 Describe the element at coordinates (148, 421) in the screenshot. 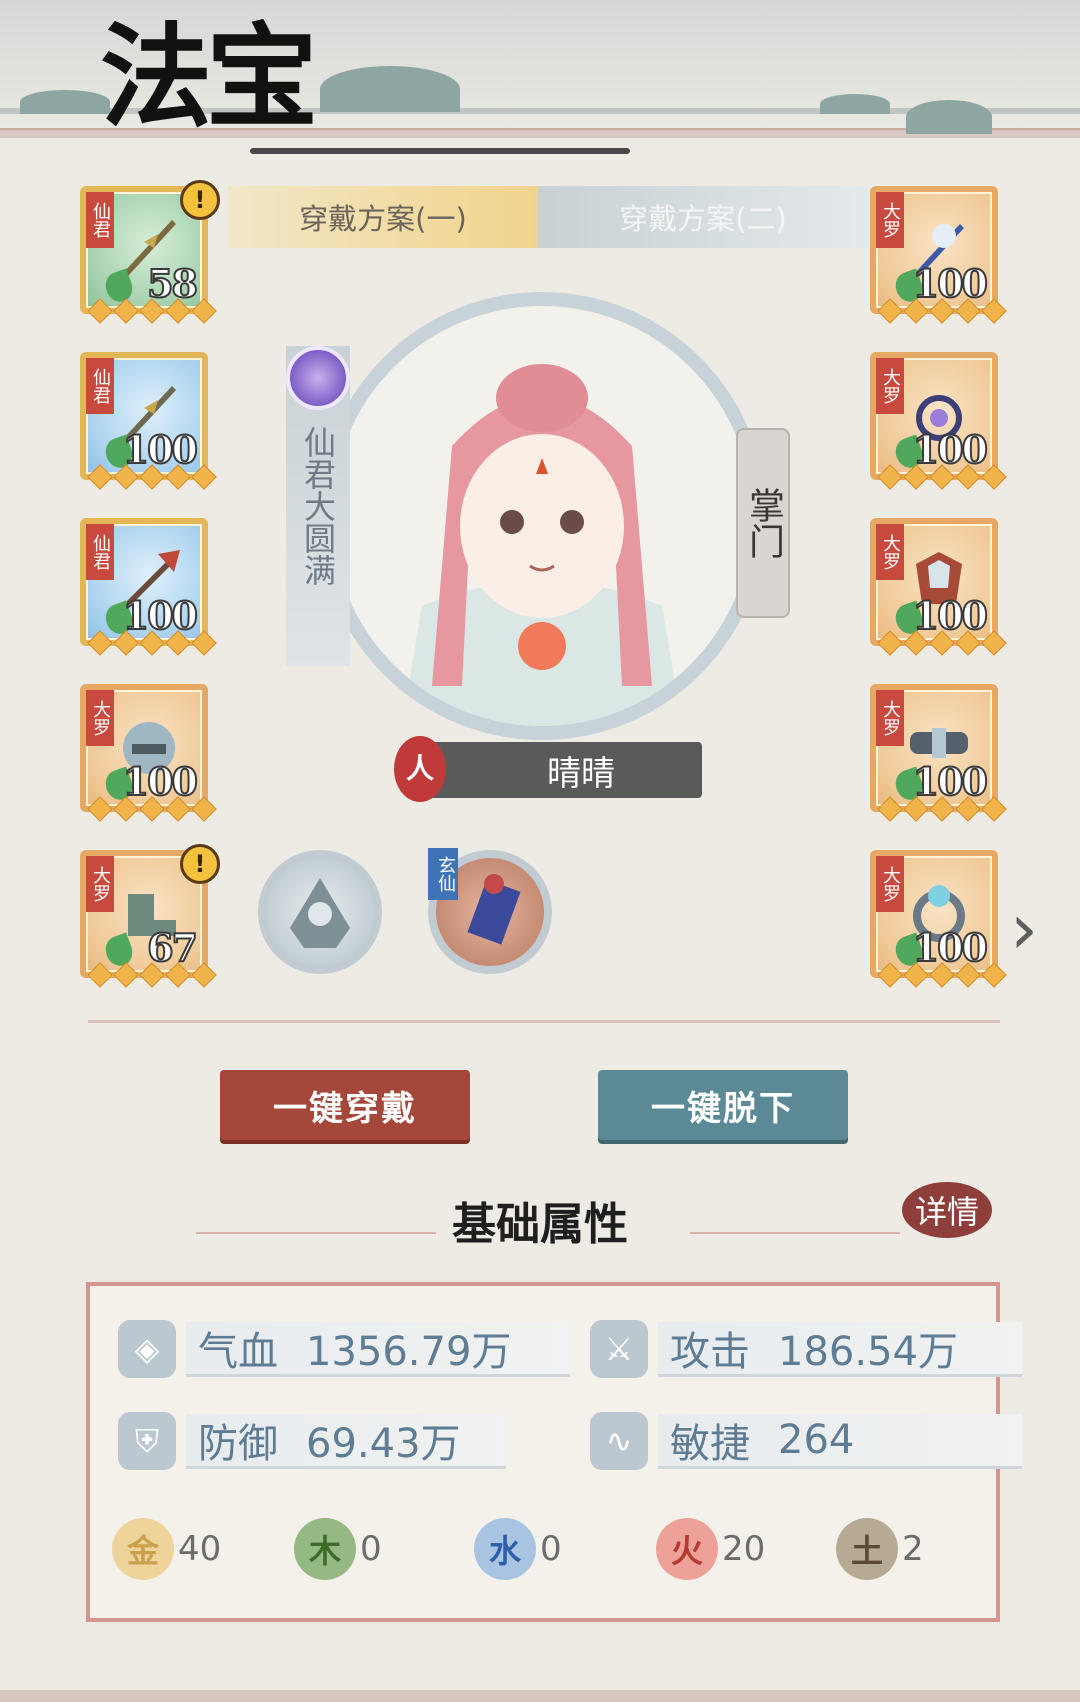

I see `equipment-slot-left-2: 仙君 100` at that location.